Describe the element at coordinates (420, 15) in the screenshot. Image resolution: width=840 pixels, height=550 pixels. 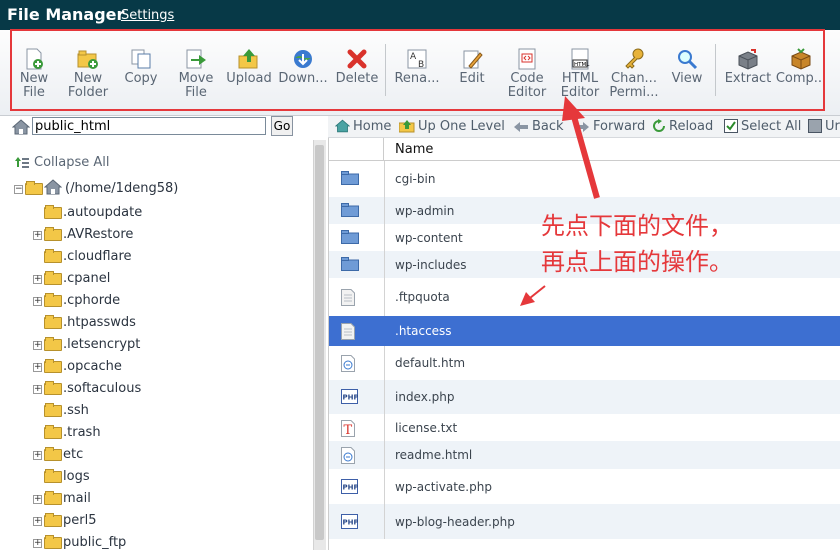
I see `title-bar: File Manager Settings` at that location.